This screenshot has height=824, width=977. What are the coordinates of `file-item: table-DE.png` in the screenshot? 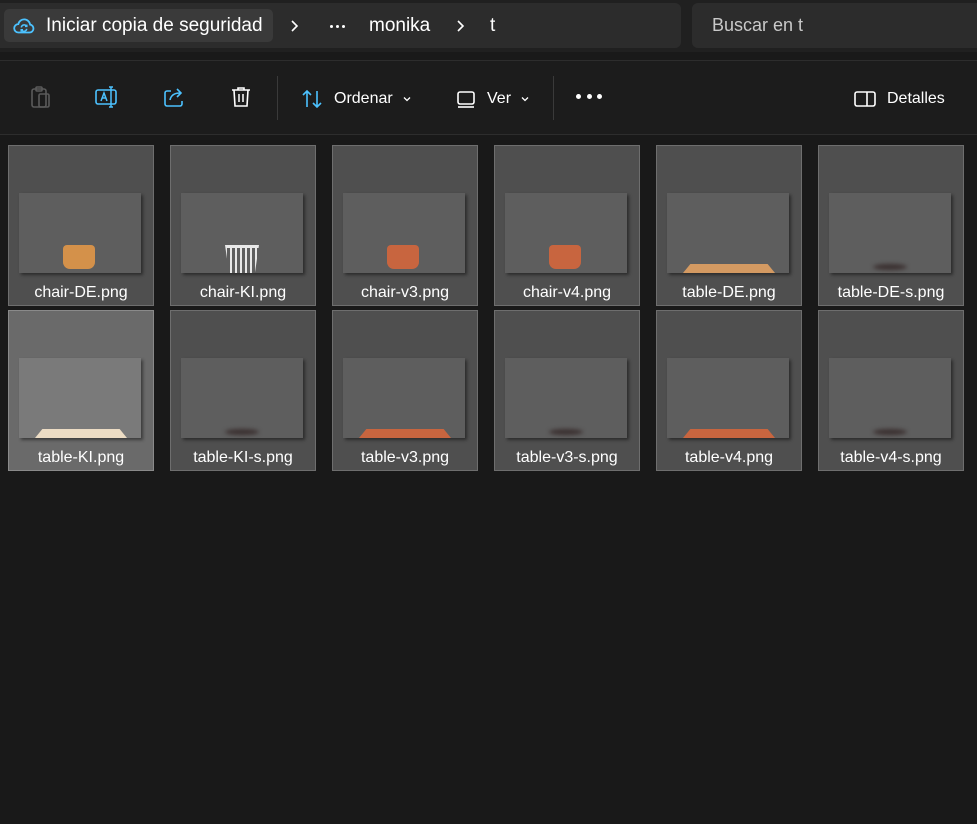 It's located at (729, 225).